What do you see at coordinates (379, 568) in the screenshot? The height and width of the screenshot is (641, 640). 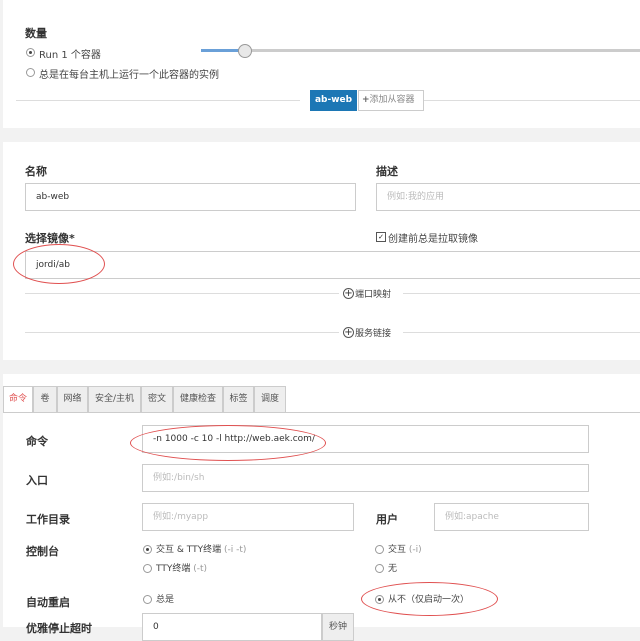 I see `console-none-radio` at bounding box center [379, 568].